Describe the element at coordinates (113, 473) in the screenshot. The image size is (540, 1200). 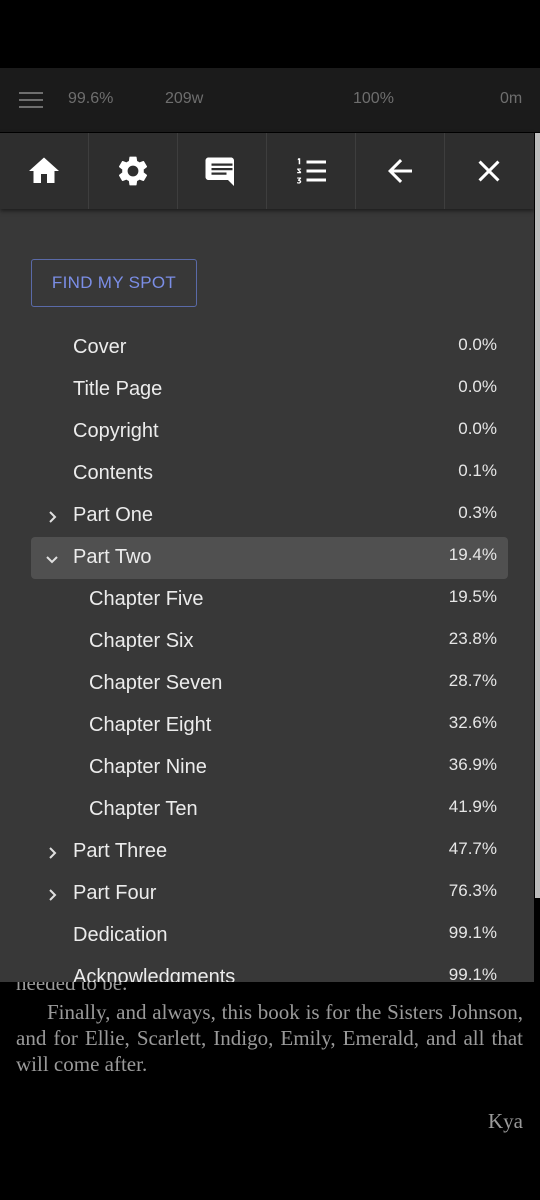
I see `toc-item-label: Contents` at that location.